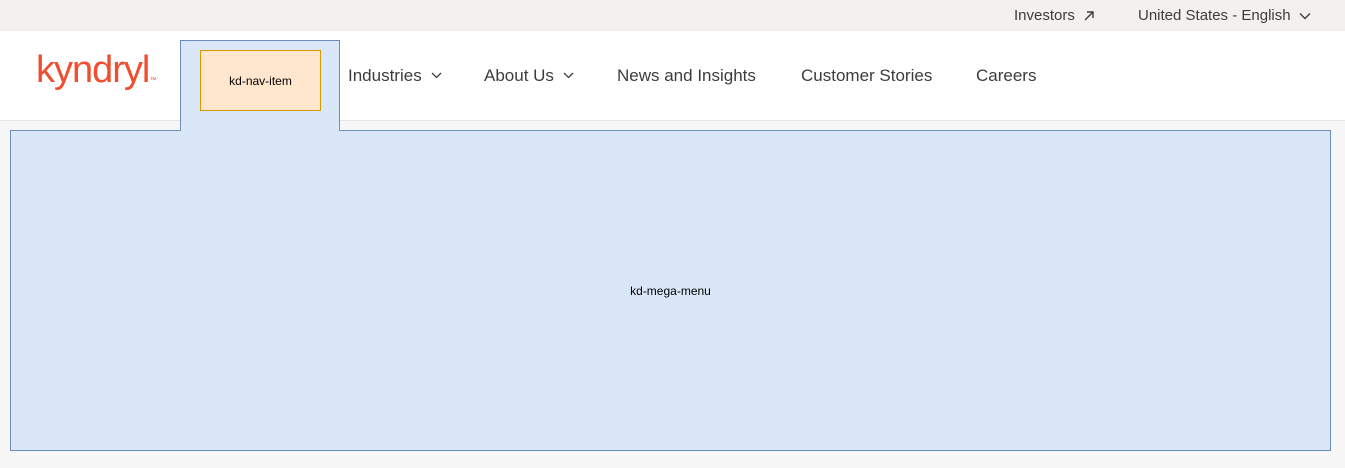  Describe the element at coordinates (1044, 15) in the screenshot. I see `investors-label: Investors` at that location.